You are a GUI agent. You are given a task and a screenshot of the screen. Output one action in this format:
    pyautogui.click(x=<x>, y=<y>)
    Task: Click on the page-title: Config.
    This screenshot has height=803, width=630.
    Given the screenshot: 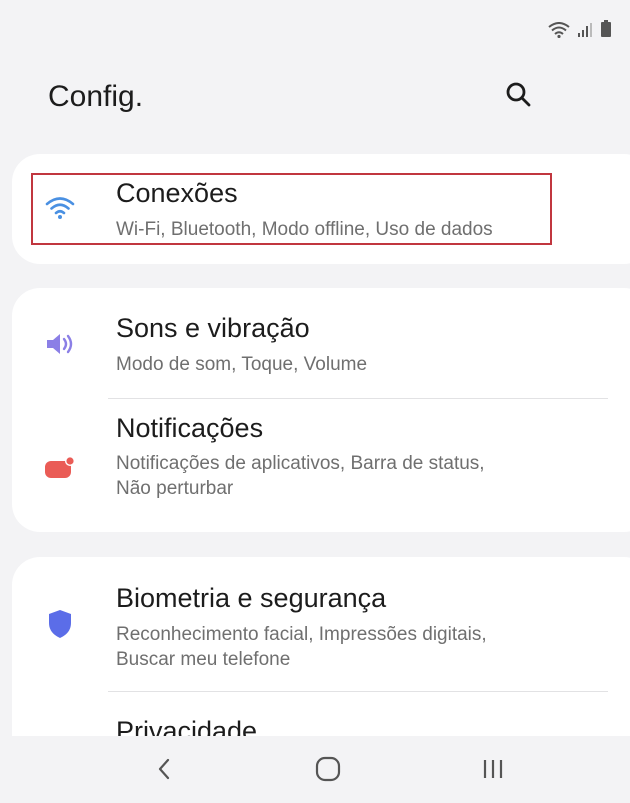 What is the action you would take?
    pyautogui.click(x=96, y=96)
    